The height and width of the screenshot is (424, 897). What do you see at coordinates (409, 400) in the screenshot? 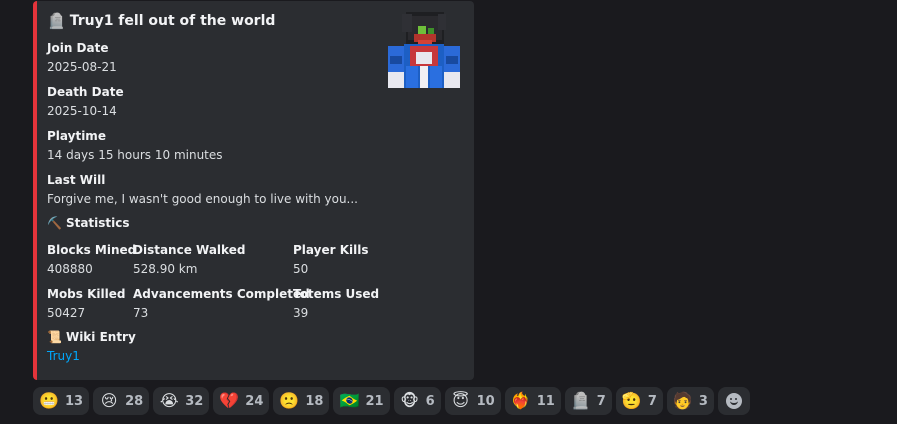
I see `monkey-face-icon: 🐵` at bounding box center [409, 400].